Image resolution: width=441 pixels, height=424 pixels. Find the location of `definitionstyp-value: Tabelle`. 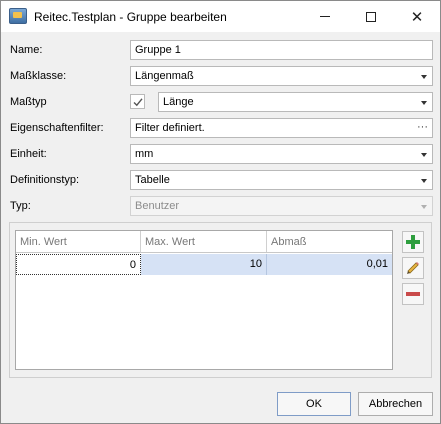

definitionstyp-value: Tabelle is located at coordinates (152, 180).